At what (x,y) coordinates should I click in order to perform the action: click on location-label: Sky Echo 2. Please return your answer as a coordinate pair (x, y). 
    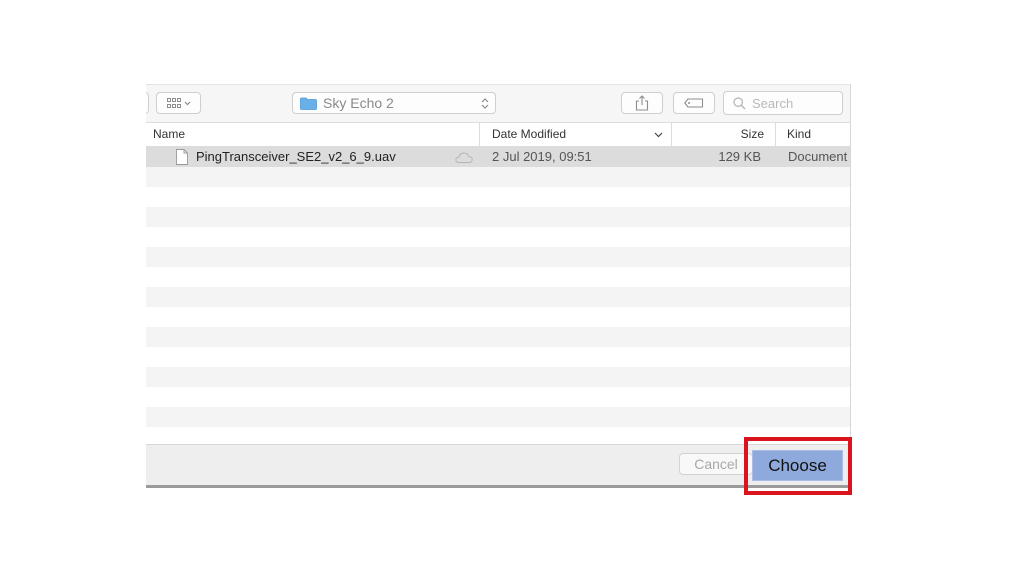
    Looking at the image, I should click on (358, 103).